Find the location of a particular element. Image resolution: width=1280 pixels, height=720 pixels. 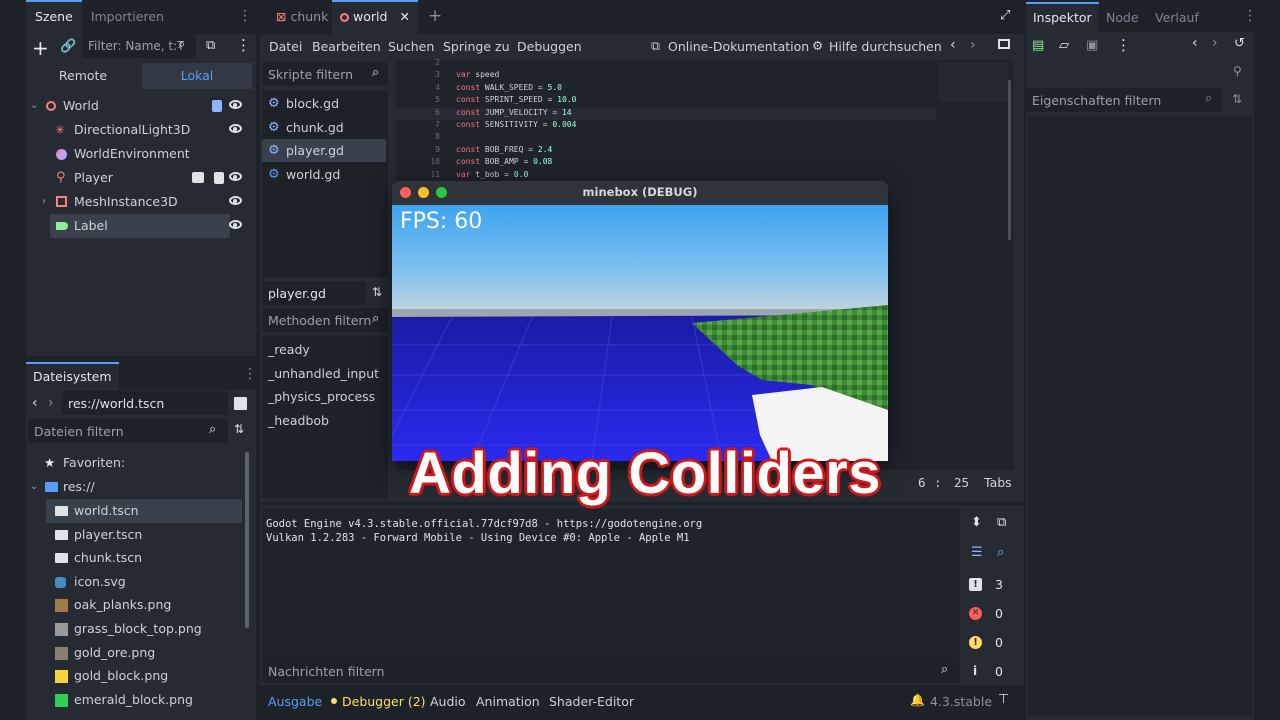

file-item: chunk.tscn is located at coordinates (136, 558).